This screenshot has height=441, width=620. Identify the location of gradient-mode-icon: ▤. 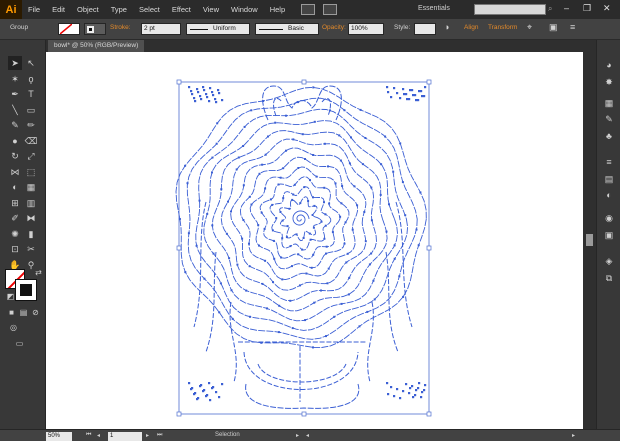
(23, 312).